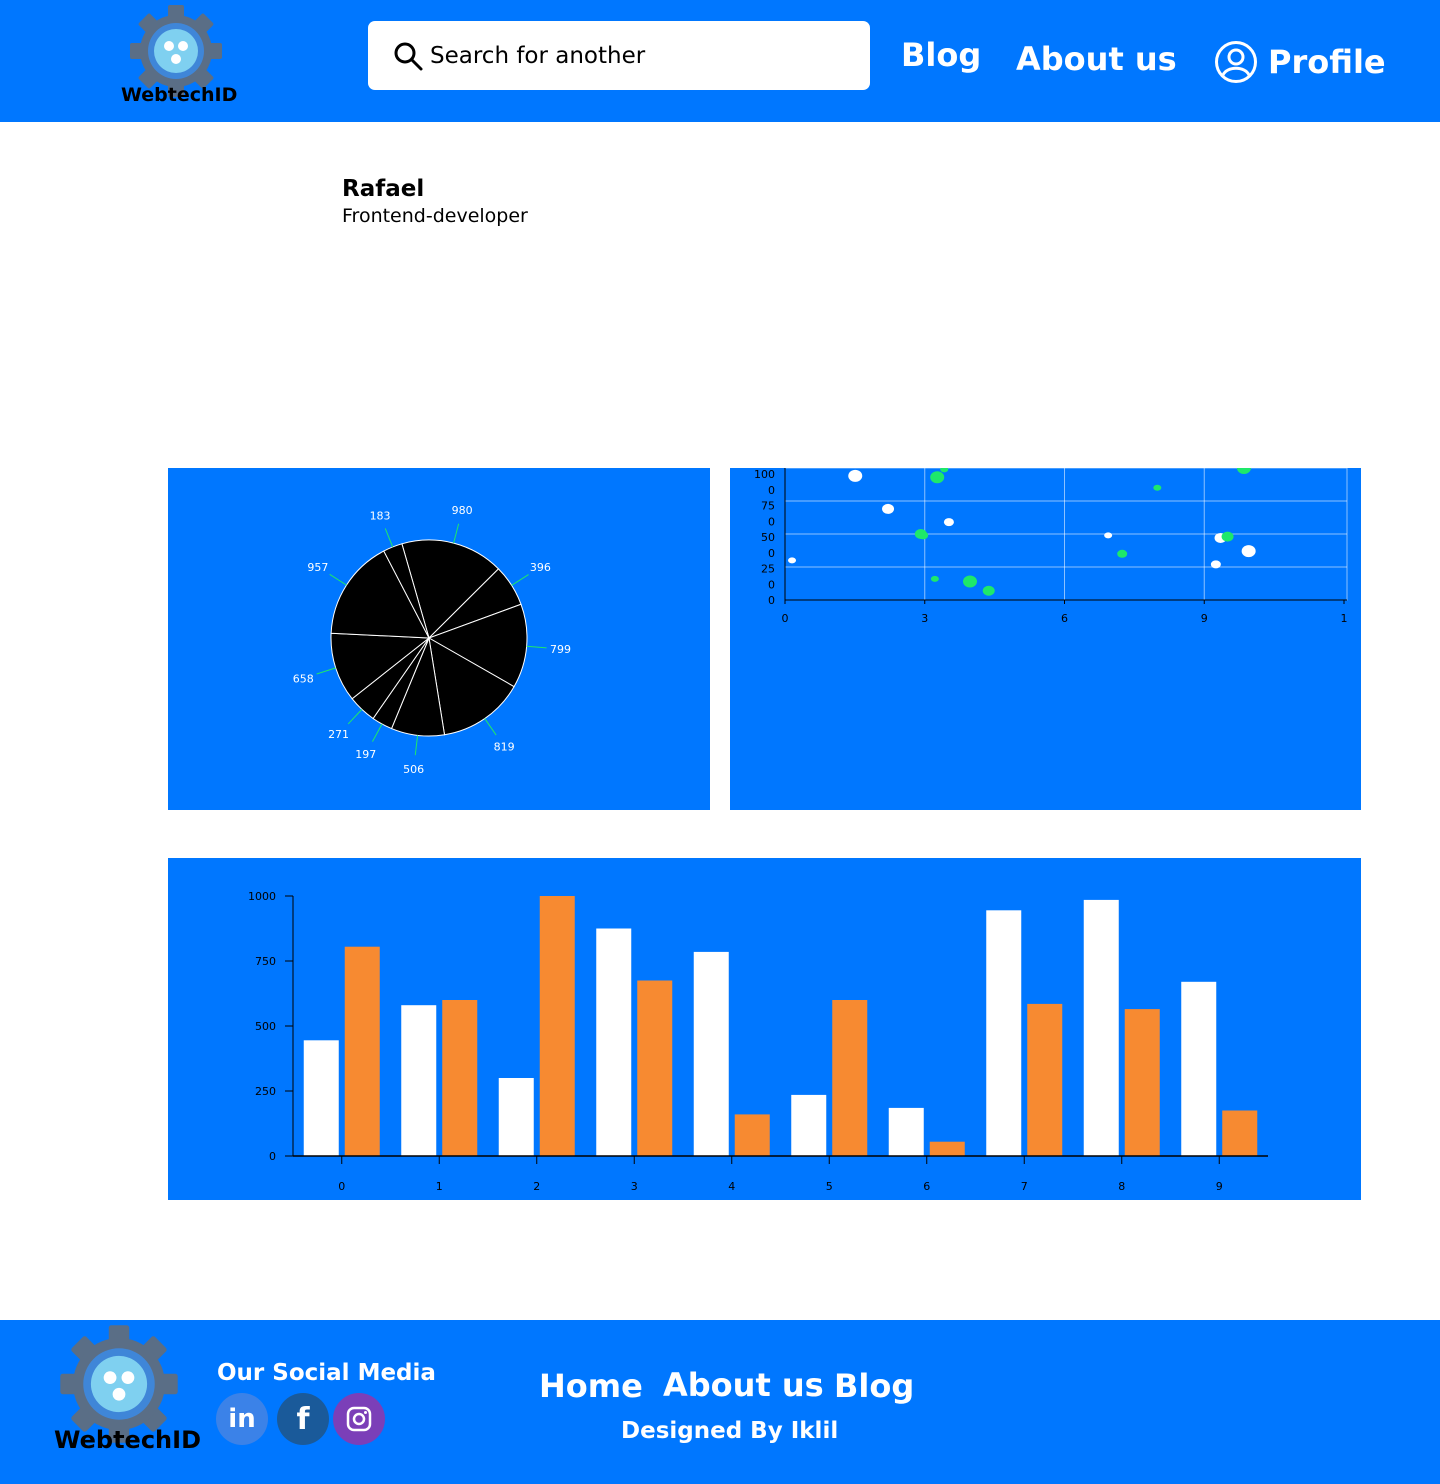 Image resolution: width=1440 pixels, height=1484 pixels. What do you see at coordinates (785, 618) in the screenshot?
I see `scatter-x-tick-label: 0` at bounding box center [785, 618].